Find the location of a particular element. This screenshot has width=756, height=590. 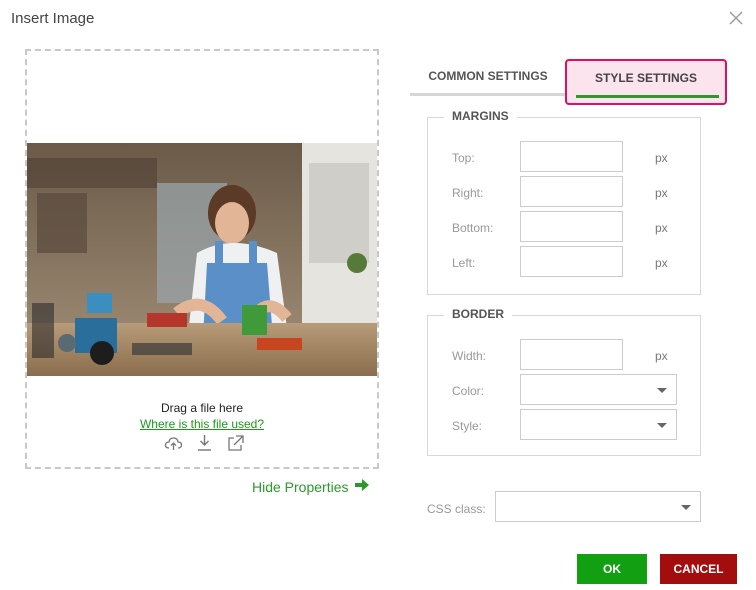

border-fieldset: BORDER Width: px Color: Style: is located at coordinates (564, 381).